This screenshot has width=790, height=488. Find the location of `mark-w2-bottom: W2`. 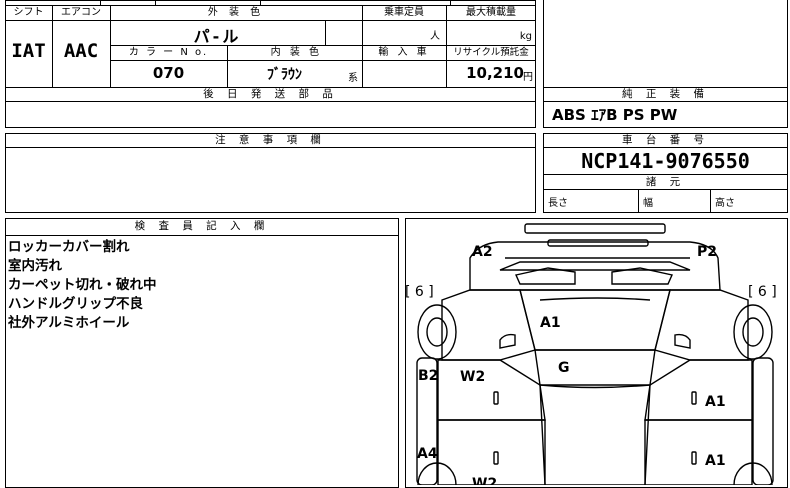

mark-w2-bottom: W2 is located at coordinates (484, 480).